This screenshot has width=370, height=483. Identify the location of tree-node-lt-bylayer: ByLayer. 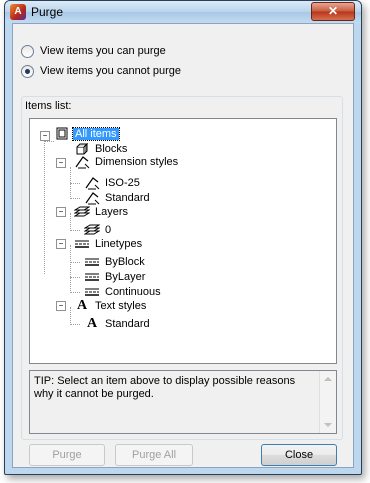
(115, 276).